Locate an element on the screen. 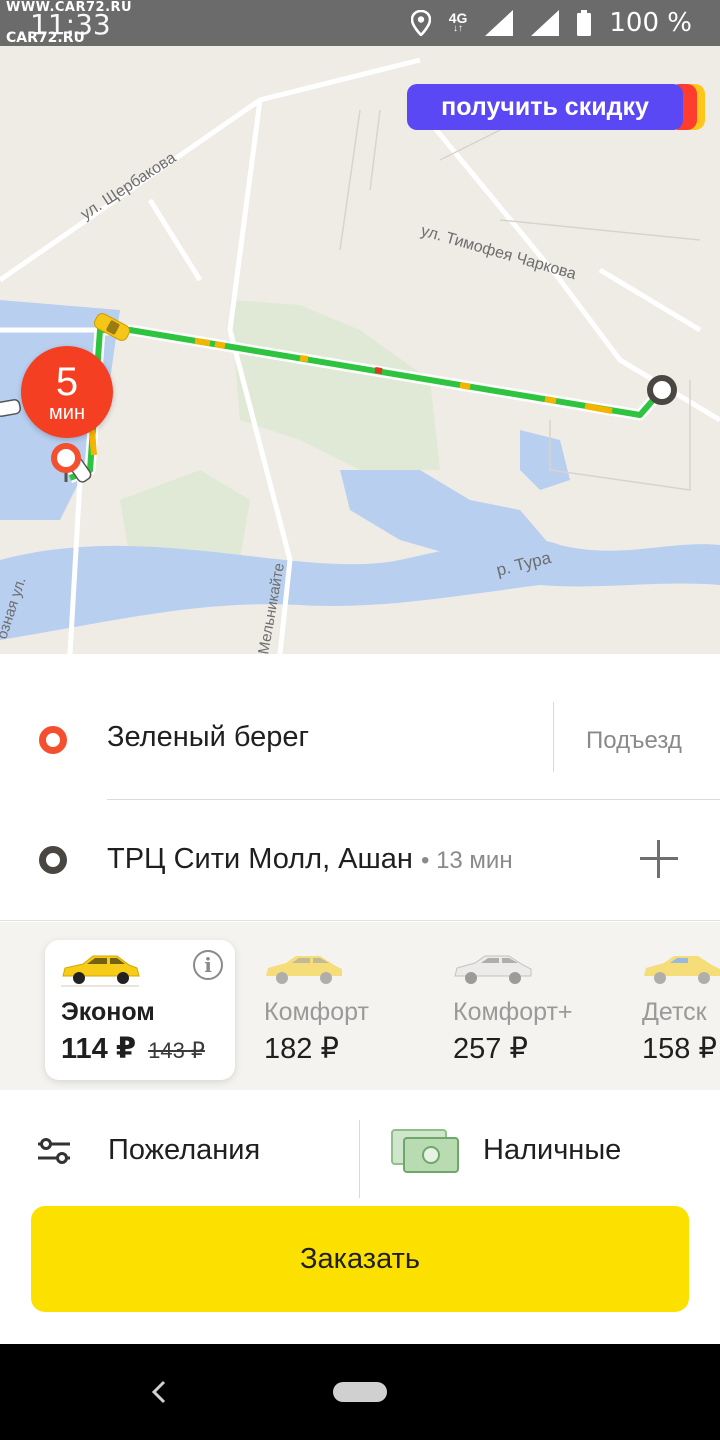 This screenshot has width=720, height=1440. home-pill-icon is located at coordinates (360, 1392).